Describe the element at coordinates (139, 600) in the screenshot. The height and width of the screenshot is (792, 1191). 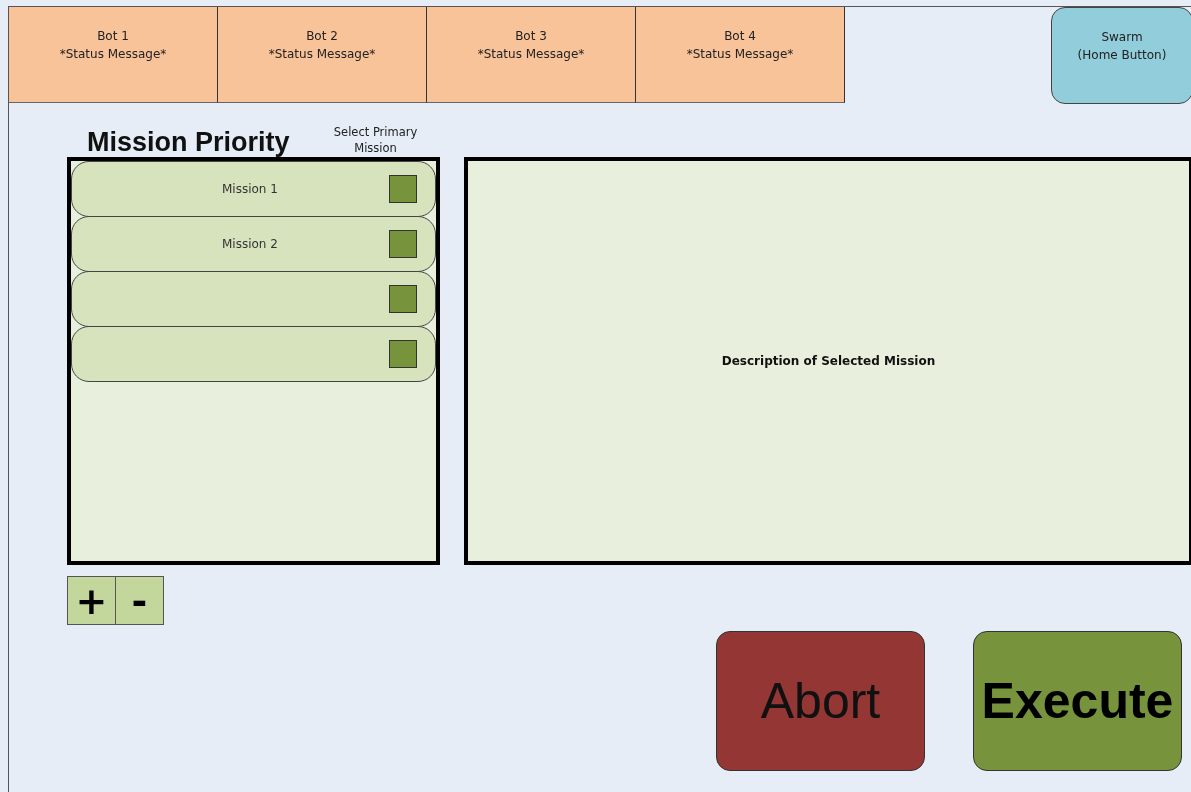
I see `remove-button: -` at that location.